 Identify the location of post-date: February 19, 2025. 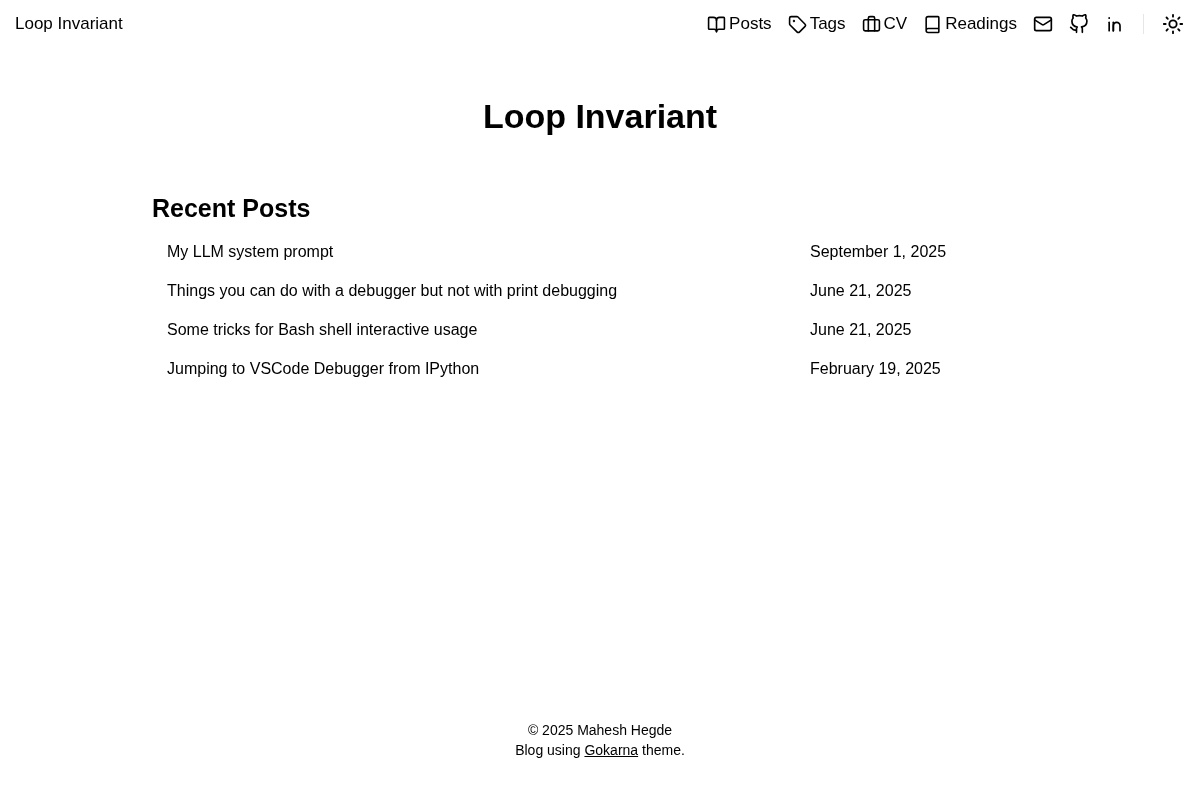
(875, 369).